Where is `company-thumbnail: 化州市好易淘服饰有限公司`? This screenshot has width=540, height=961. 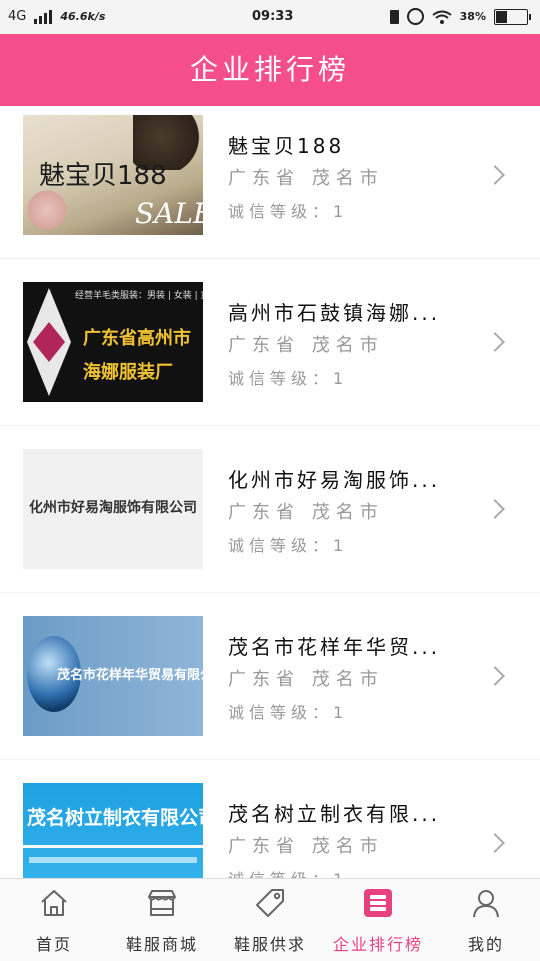 company-thumbnail: 化州市好易淘服饰有限公司 is located at coordinates (113, 509).